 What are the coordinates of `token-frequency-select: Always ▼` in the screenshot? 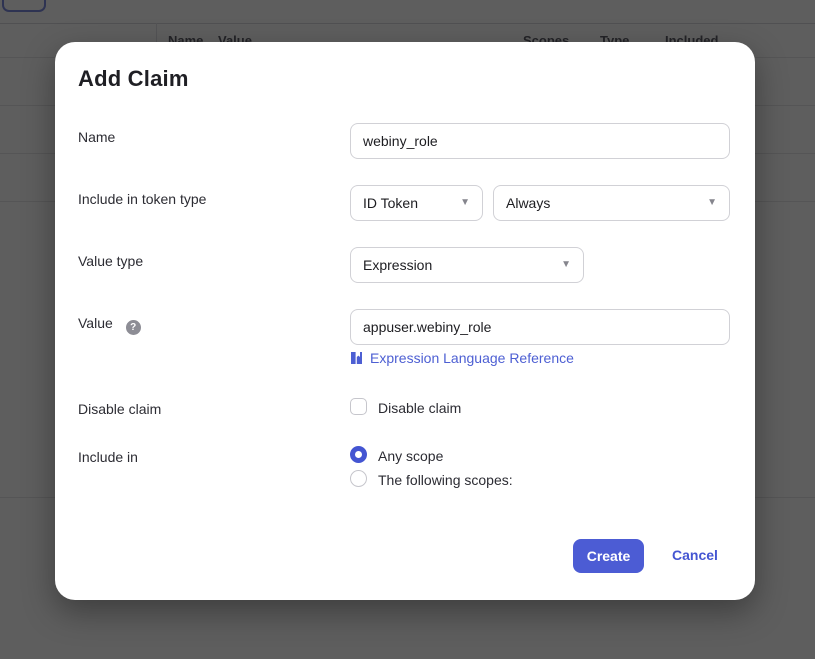 It's located at (611, 203).